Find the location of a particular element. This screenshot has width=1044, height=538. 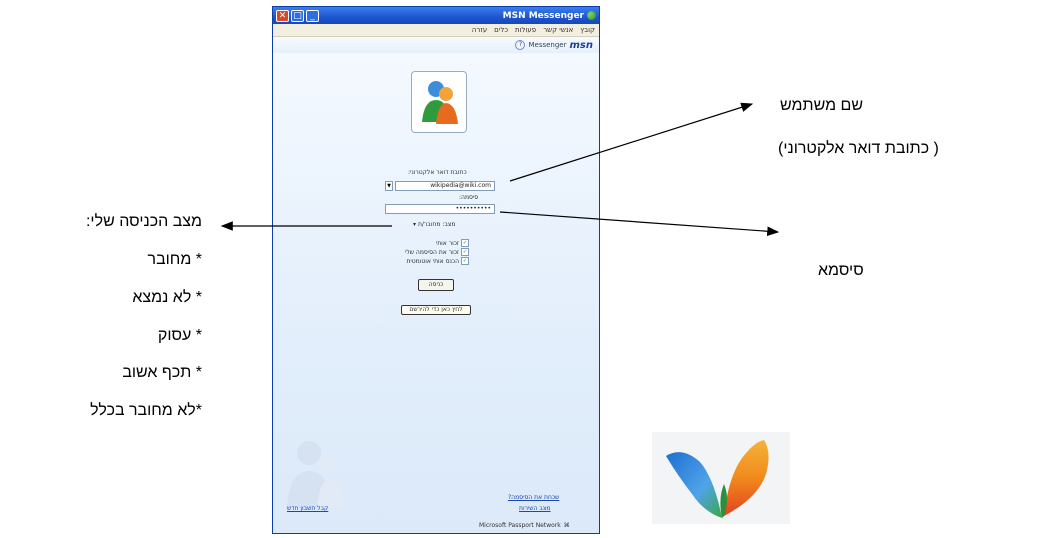

password-arrow is located at coordinates (639, 224).